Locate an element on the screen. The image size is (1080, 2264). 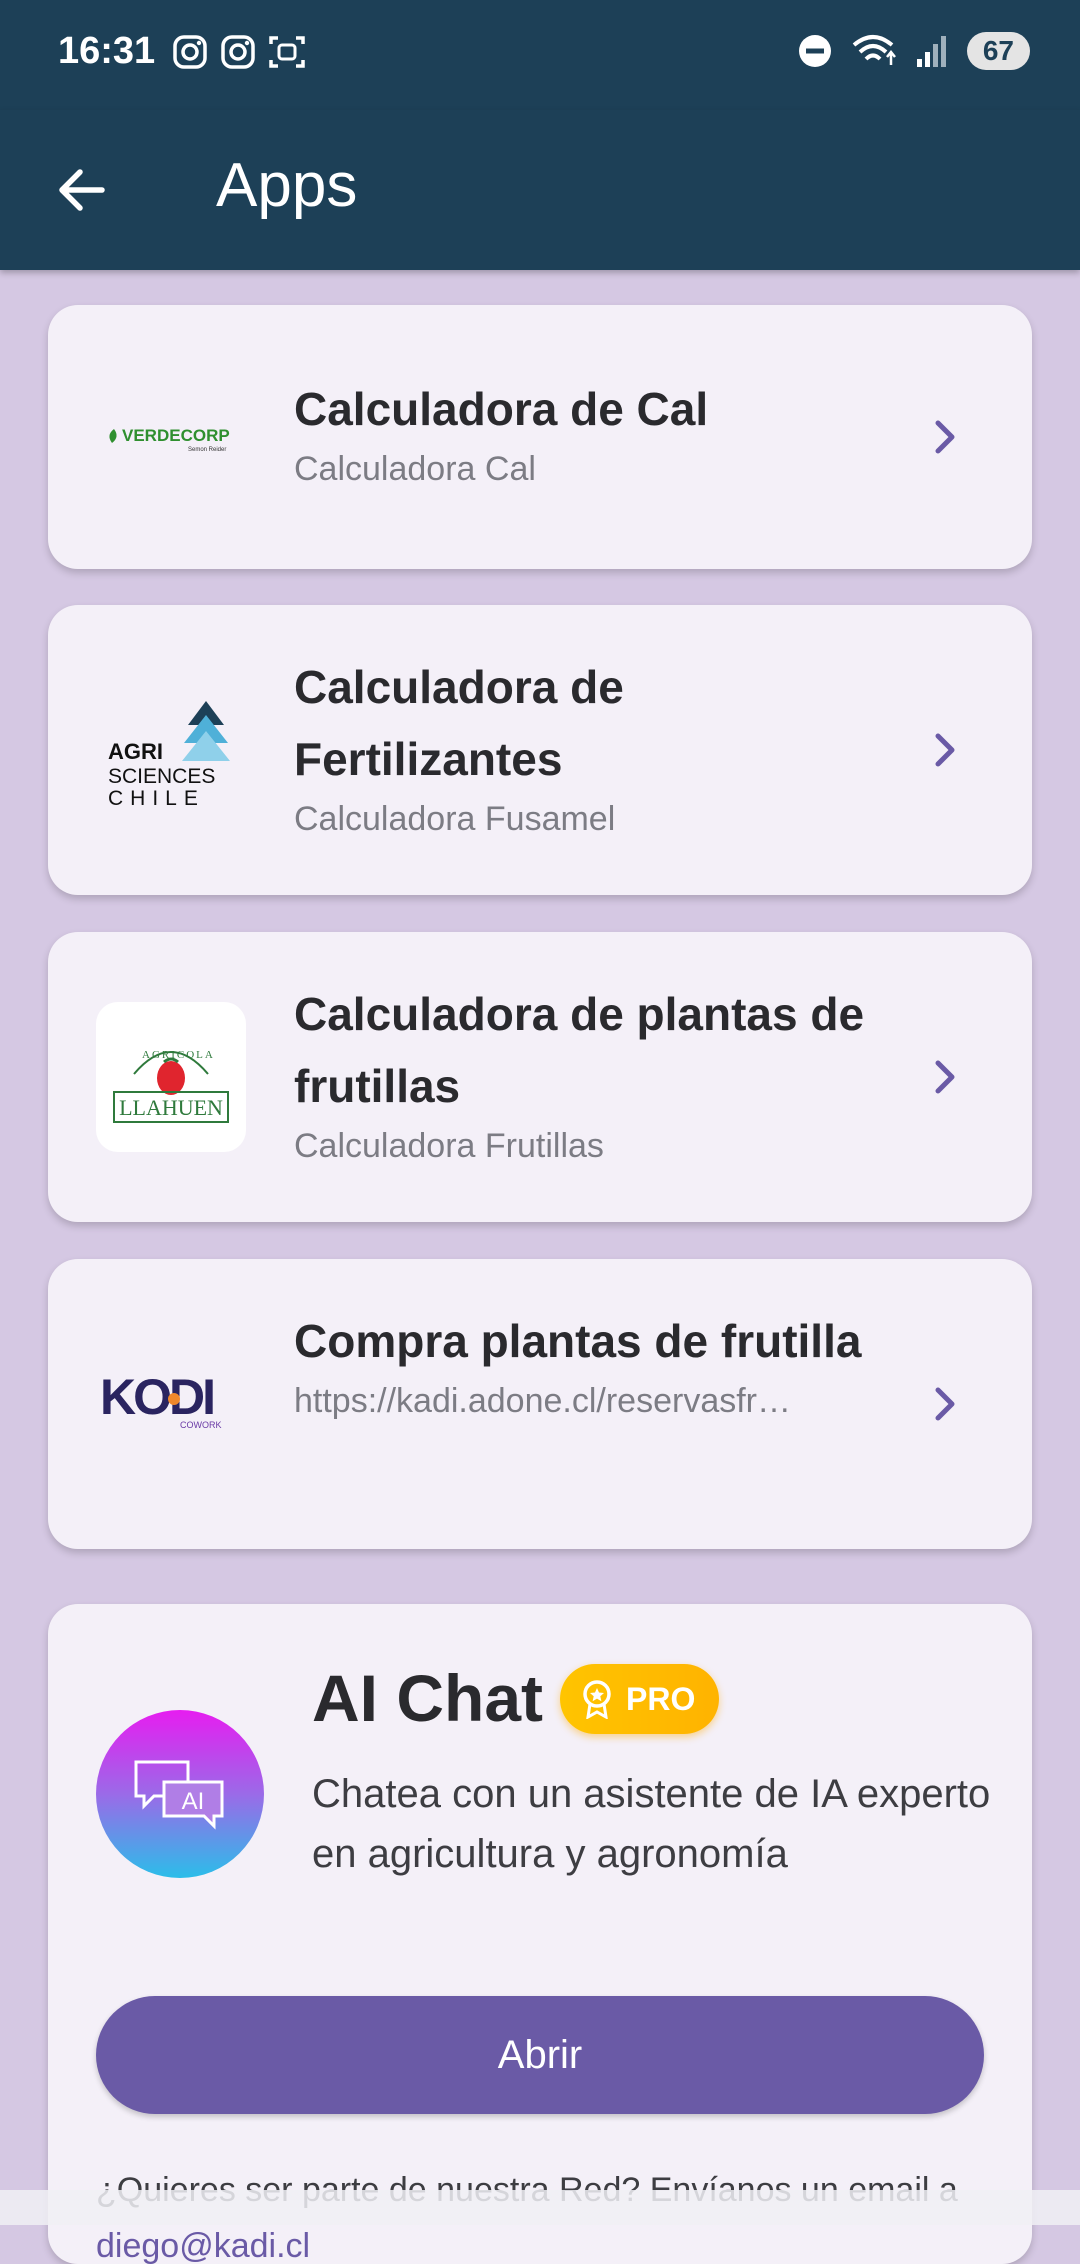
notification-icons is located at coordinates (239, 52).